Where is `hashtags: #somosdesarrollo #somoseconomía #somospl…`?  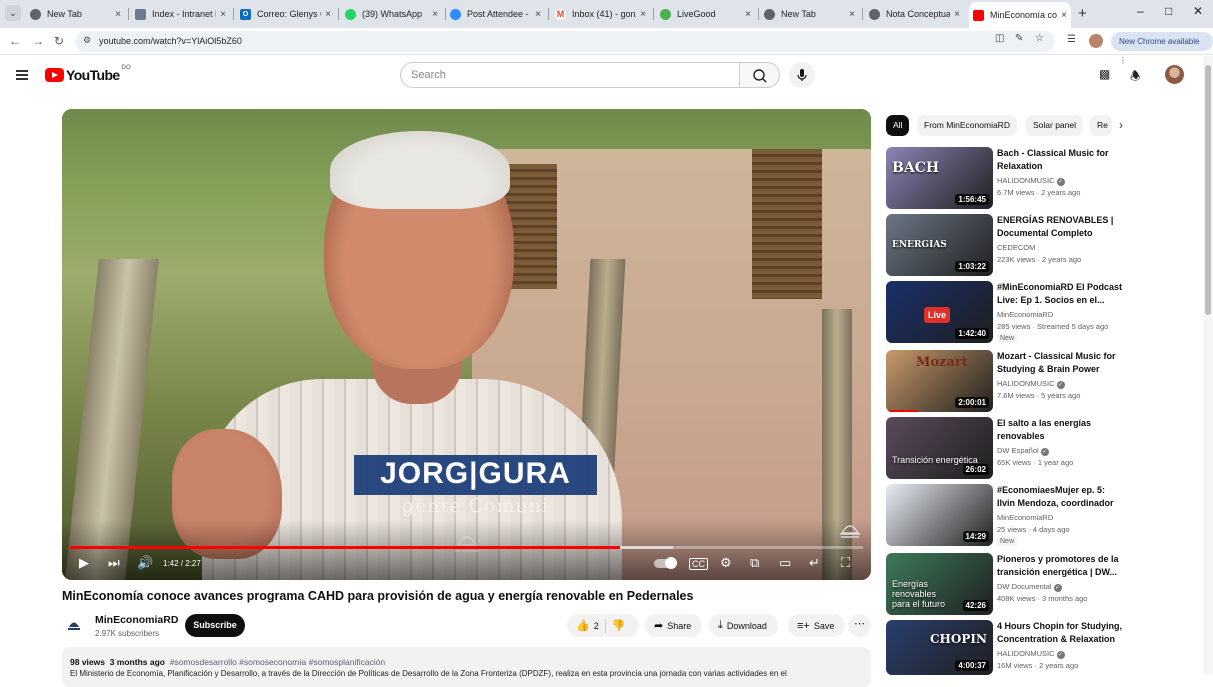 hashtags: #somosdesarrollo #somoseconomía #somospl… is located at coordinates (277, 662).